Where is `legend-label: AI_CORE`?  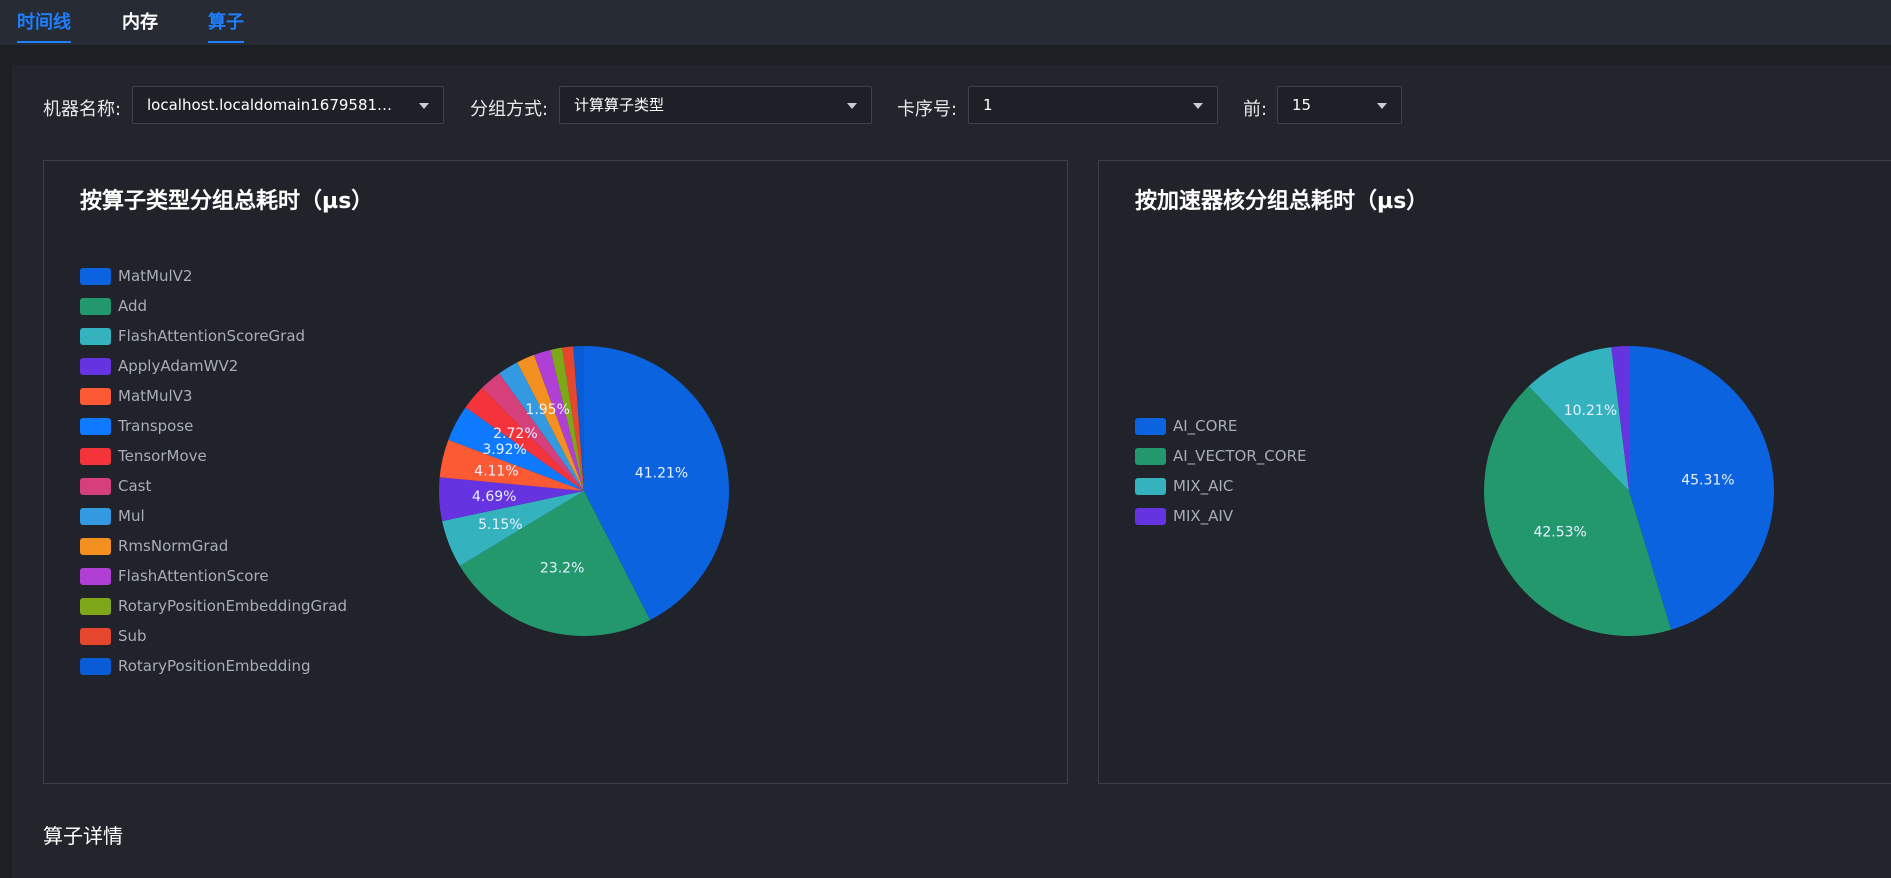 legend-label: AI_CORE is located at coordinates (1205, 426).